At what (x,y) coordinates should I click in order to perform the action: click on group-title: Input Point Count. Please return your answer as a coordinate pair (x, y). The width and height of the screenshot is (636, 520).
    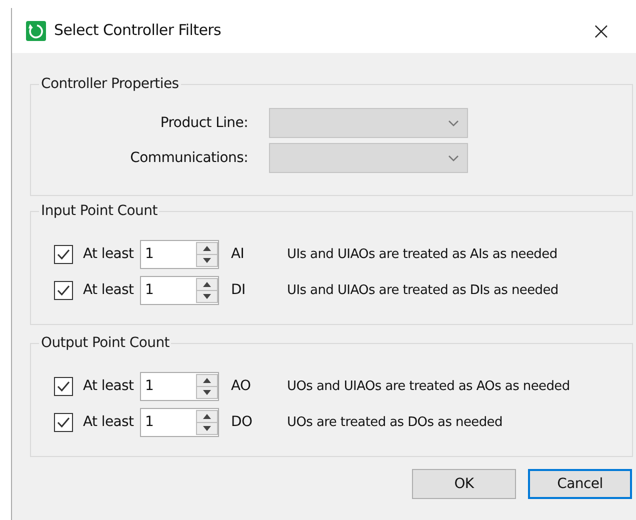
    Looking at the image, I should click on (99, 211).